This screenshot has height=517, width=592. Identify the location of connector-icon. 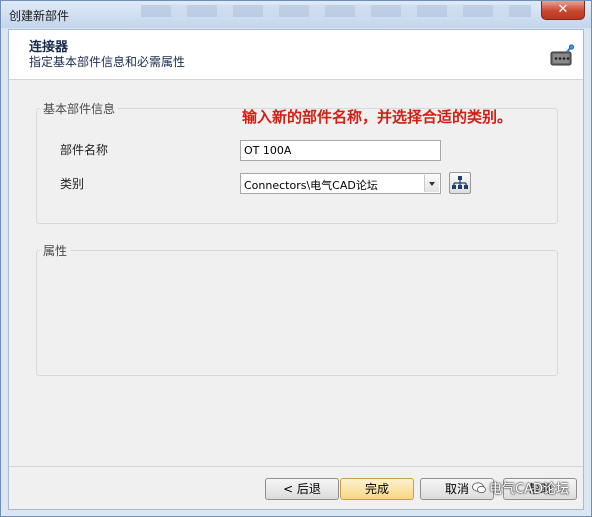
(562, 55).